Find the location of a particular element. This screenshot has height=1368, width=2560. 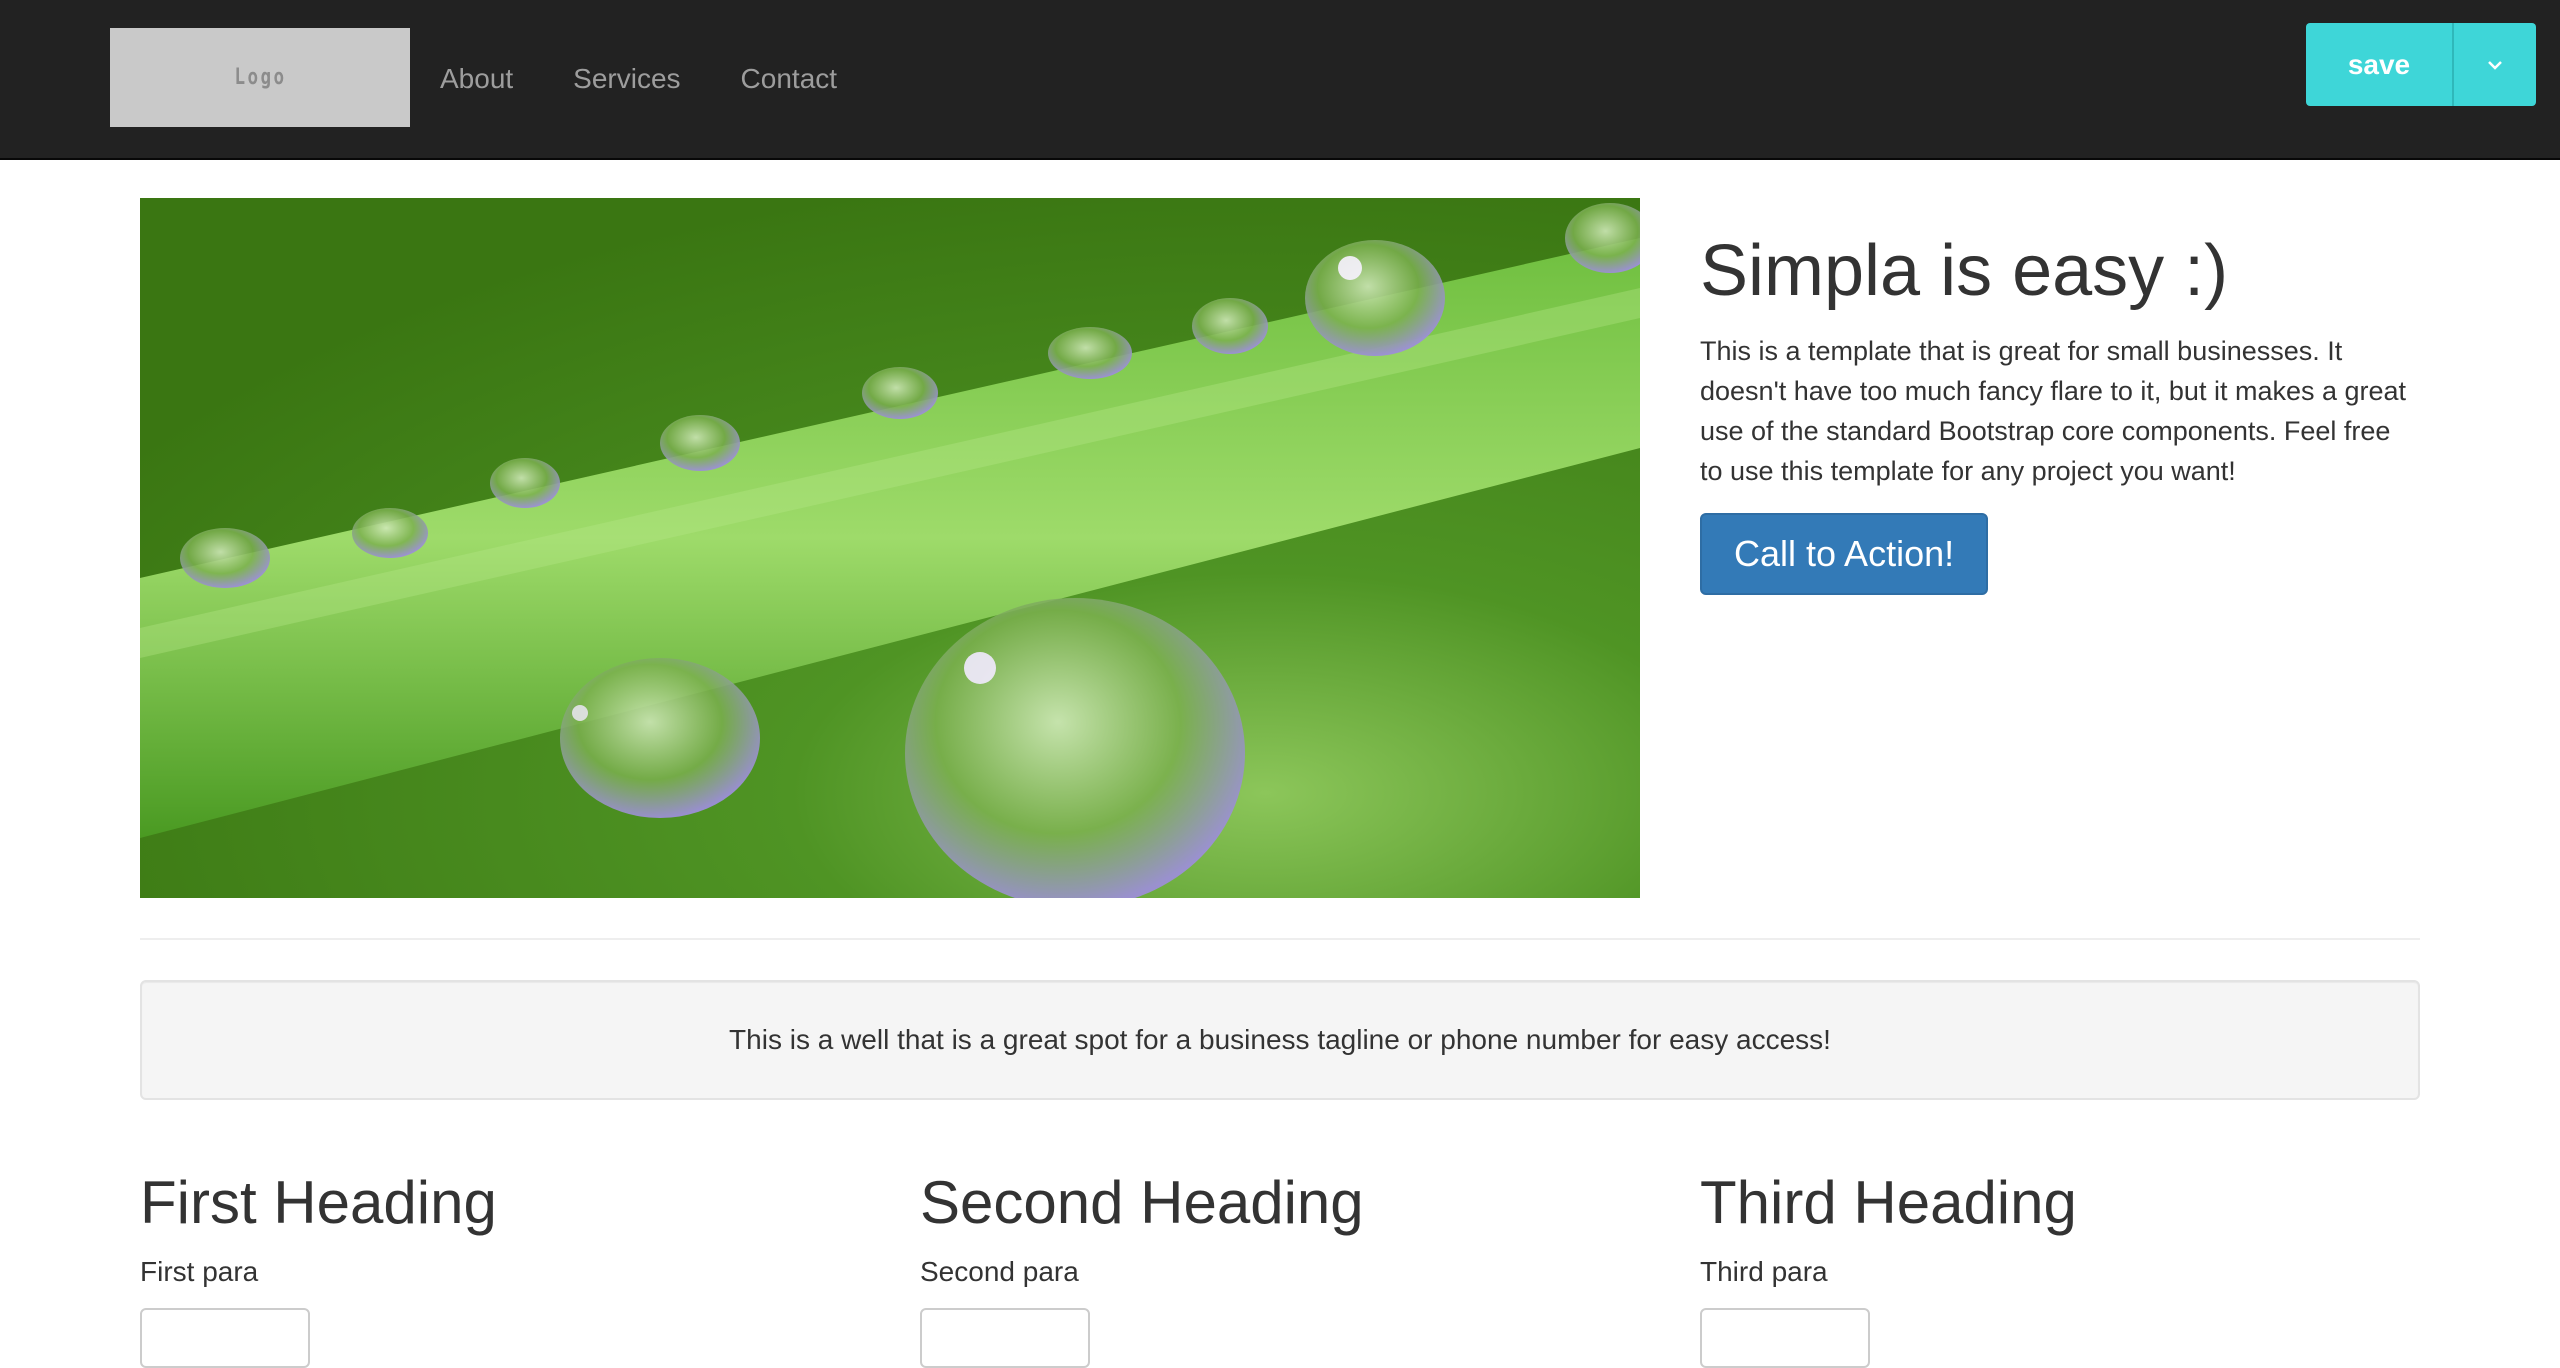

column-paragraph: Second para is located at coordinates (999, 1271).